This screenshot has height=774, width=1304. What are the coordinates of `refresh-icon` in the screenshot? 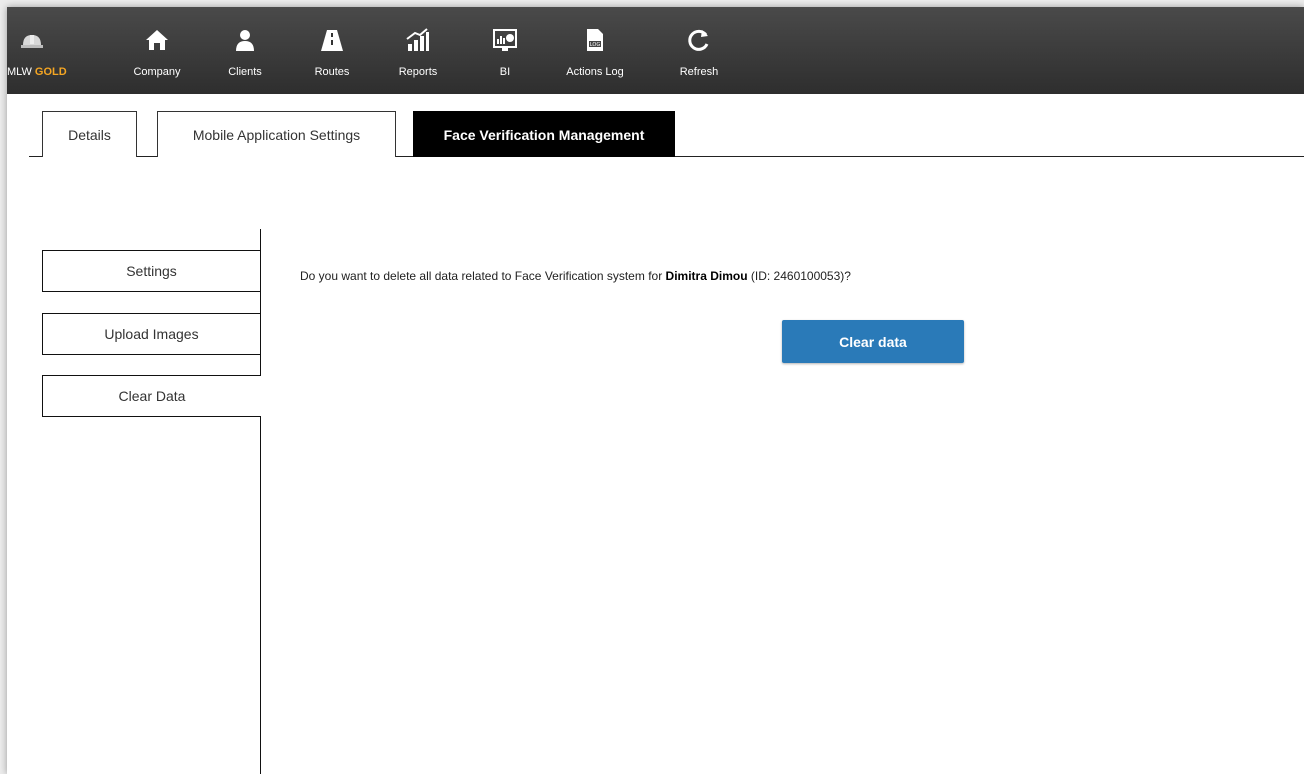 It's located at (698, 40).